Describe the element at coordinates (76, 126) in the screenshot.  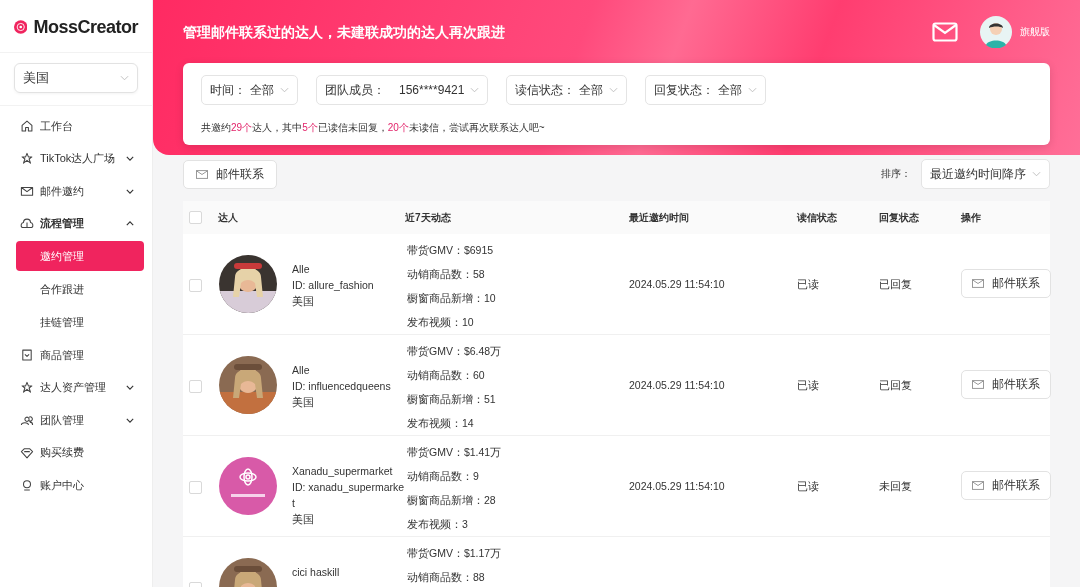
I see `nav-item: 工作台` at that location.